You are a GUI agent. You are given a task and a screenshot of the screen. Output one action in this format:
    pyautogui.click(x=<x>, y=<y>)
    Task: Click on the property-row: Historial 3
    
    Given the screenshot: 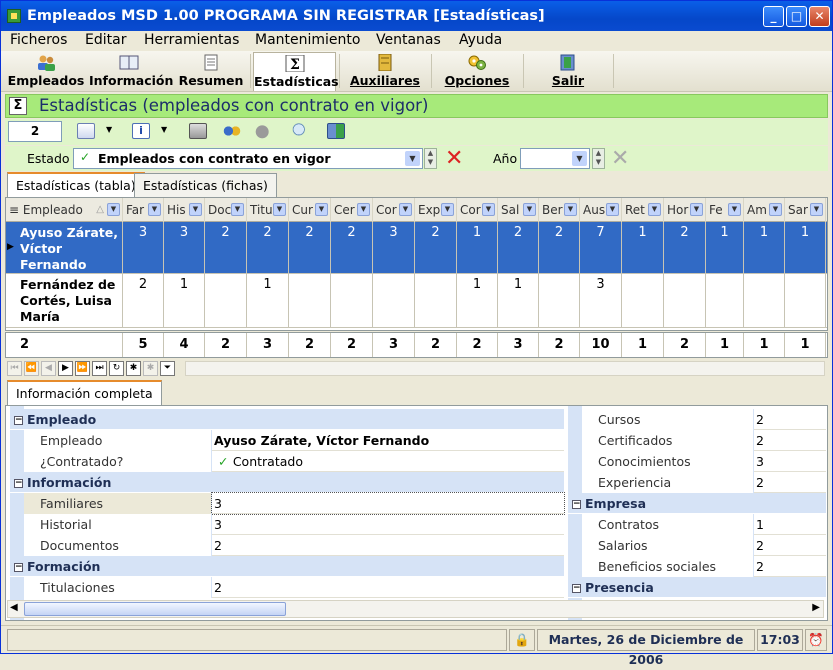 What is the action you would take?
    pyautogui.click(x=294, y=524)
    